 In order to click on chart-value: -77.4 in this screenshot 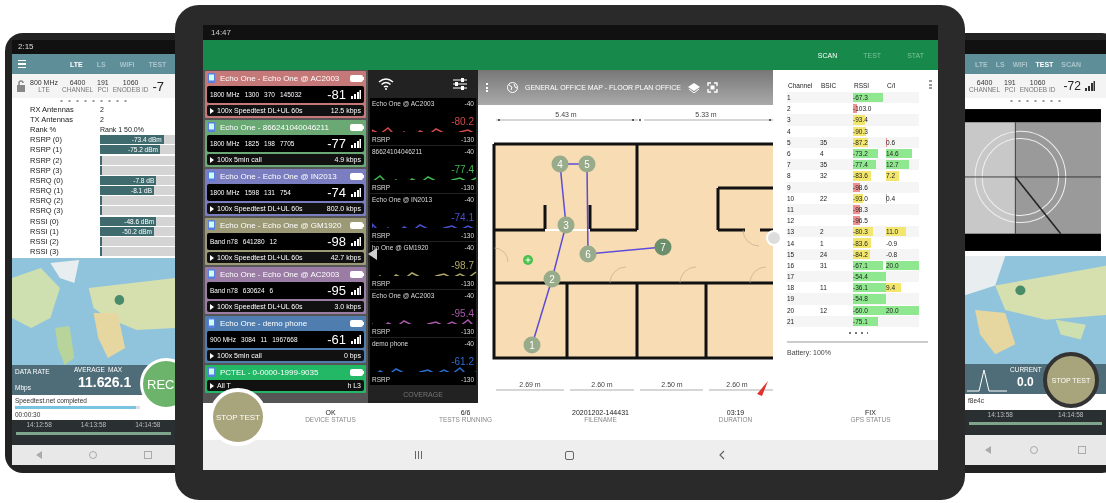, I will do `click(462, 169)`.